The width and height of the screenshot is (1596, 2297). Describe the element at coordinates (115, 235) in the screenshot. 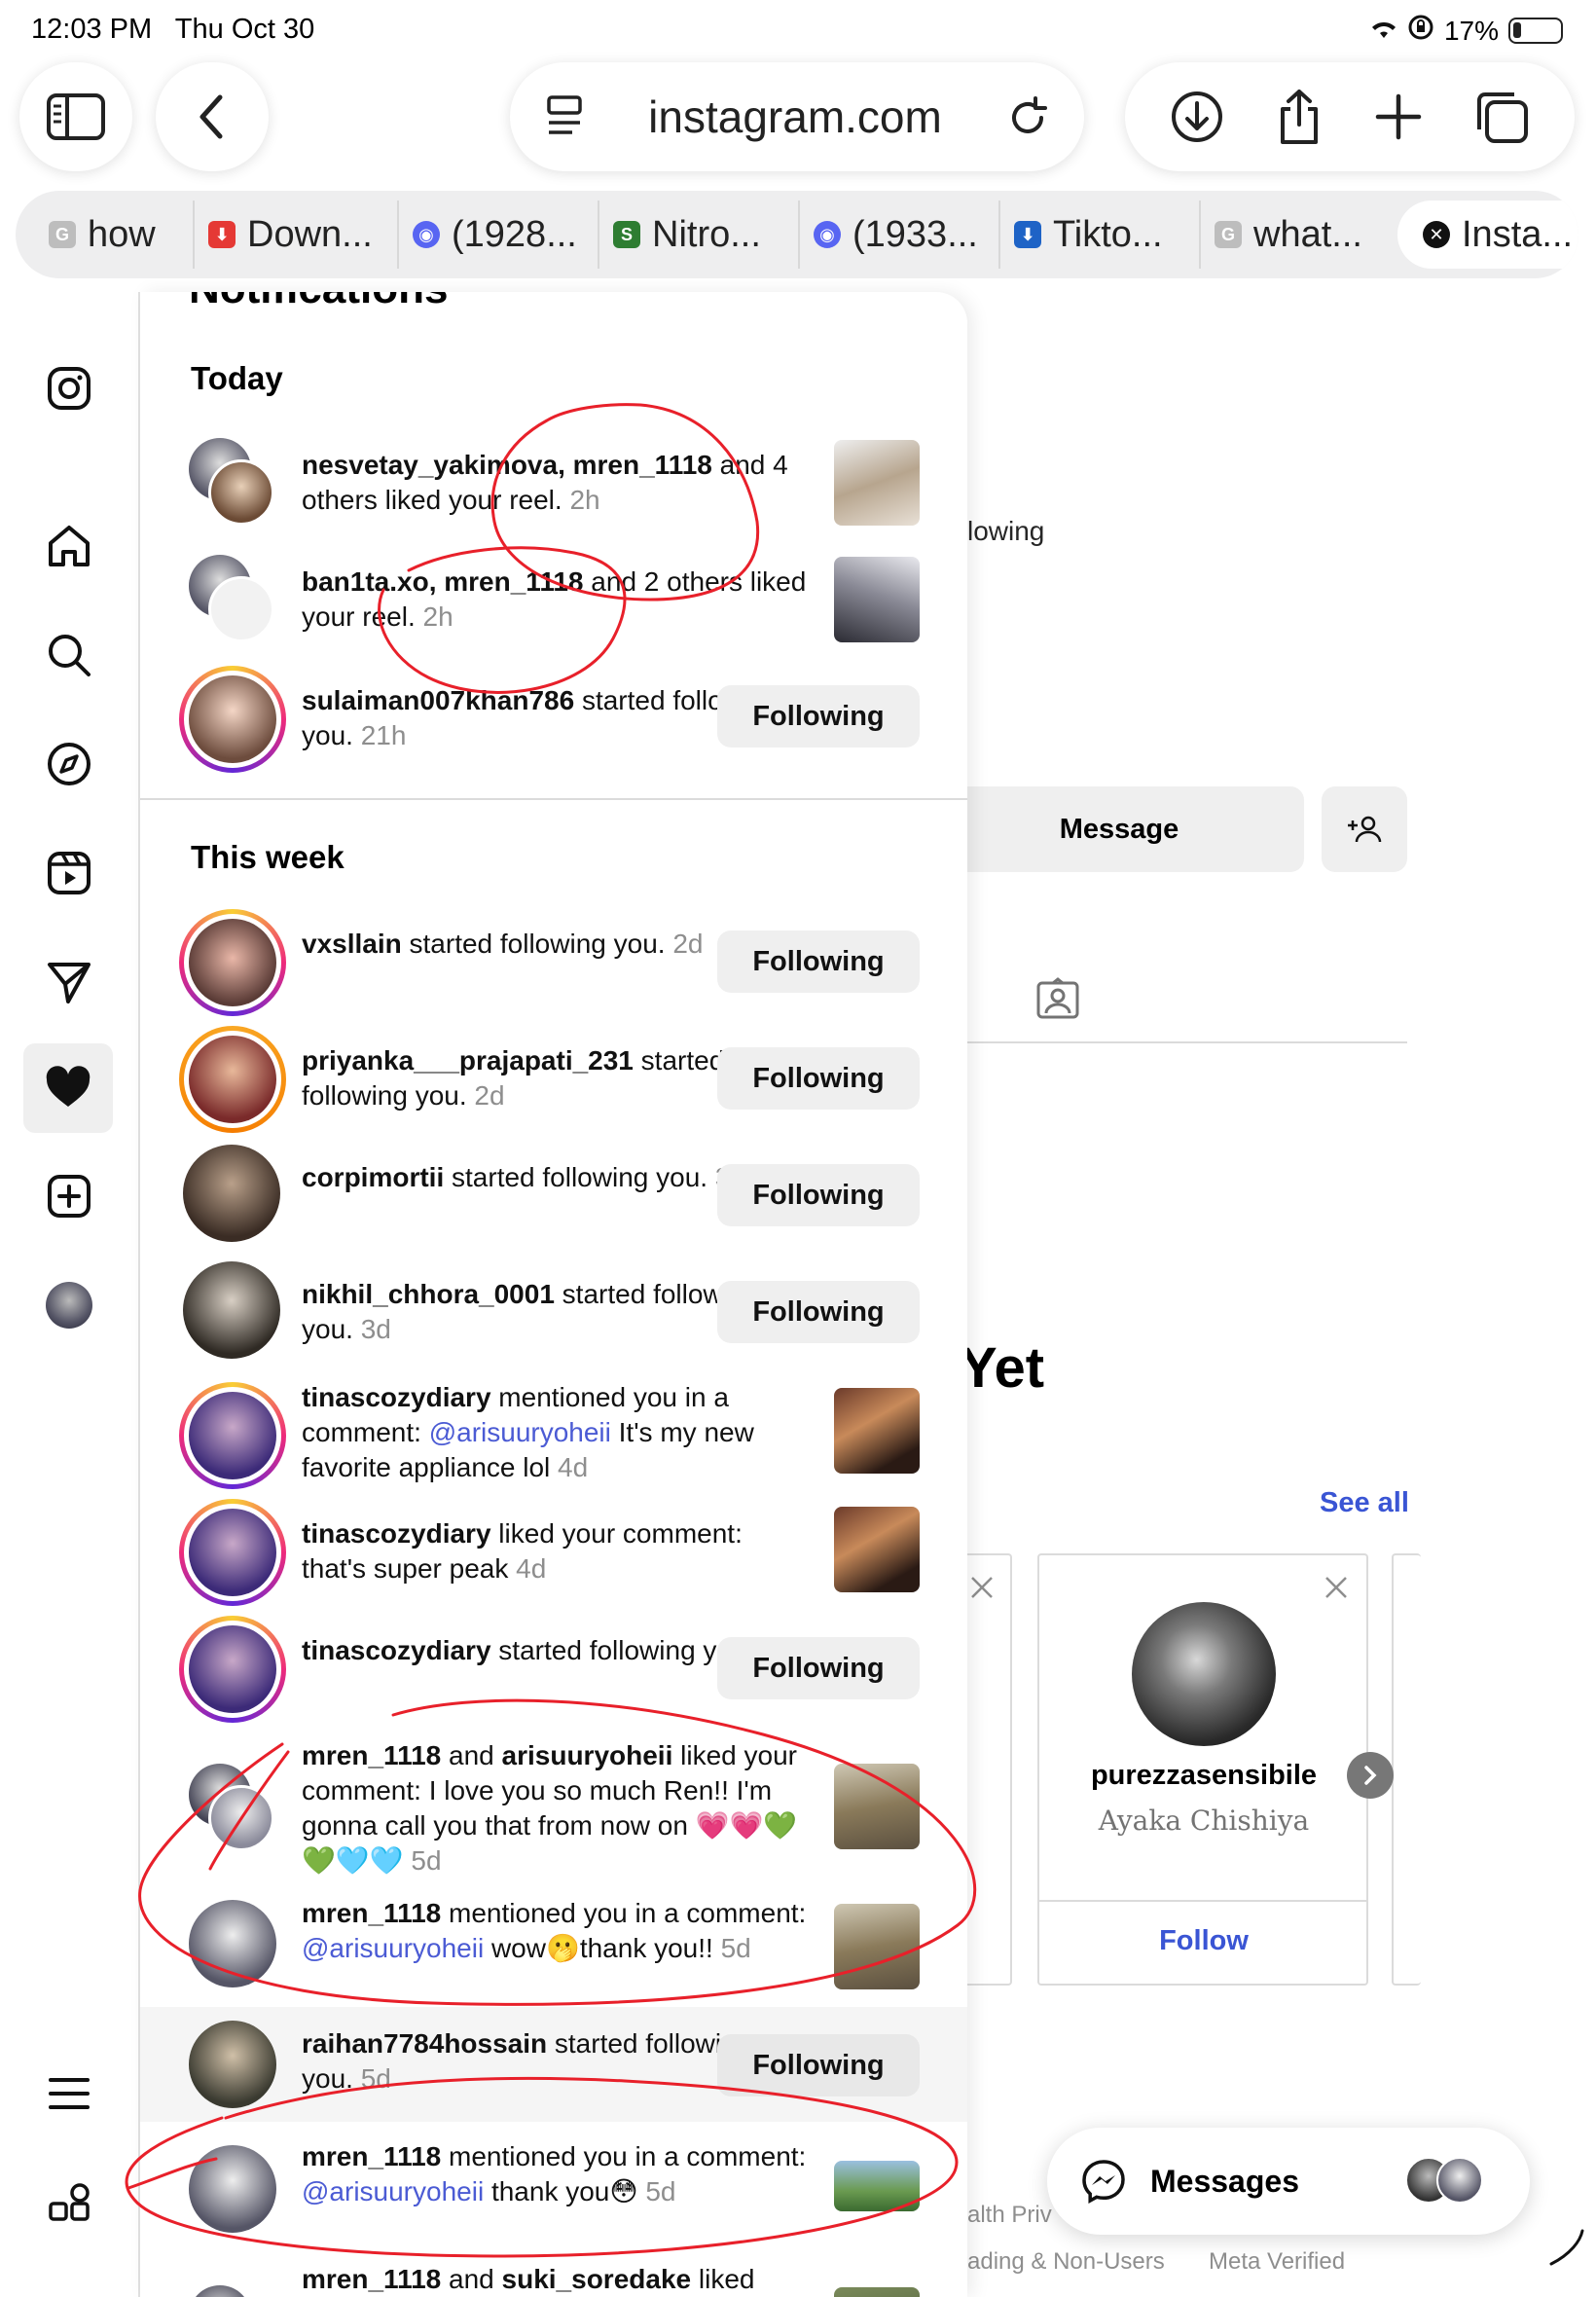

I see `tab-how: Ghow` at that location.